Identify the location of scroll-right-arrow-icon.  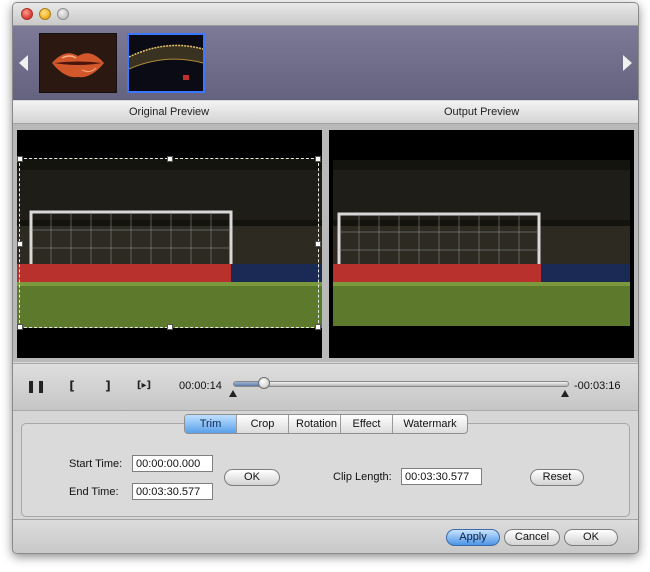
(627, 63).